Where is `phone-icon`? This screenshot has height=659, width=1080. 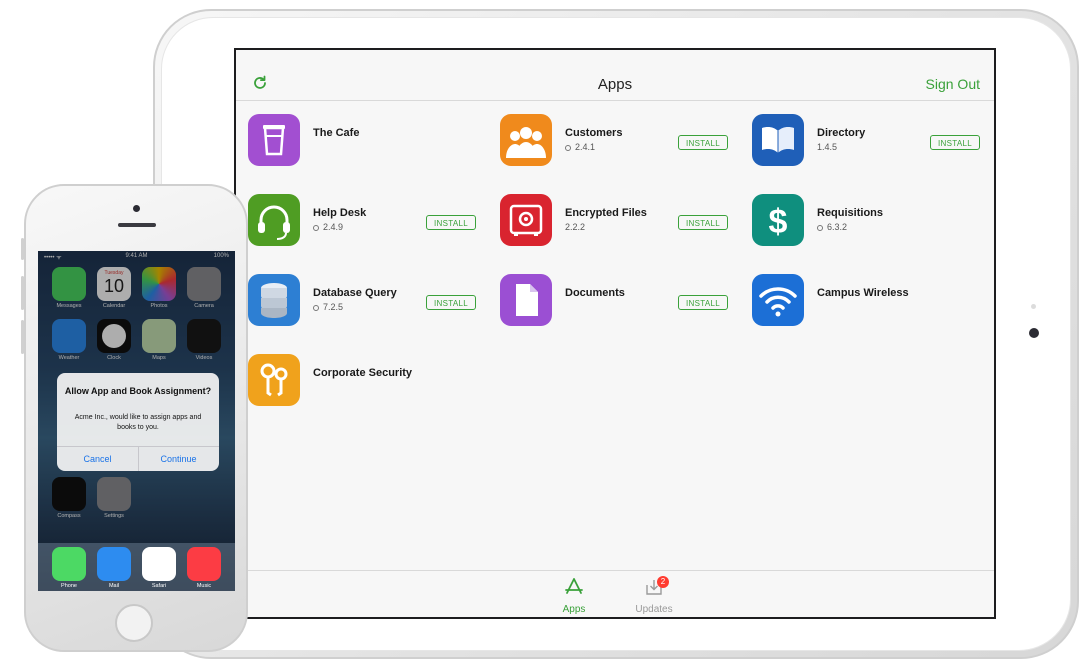
phone-icon is located at coordinates (69, 564).